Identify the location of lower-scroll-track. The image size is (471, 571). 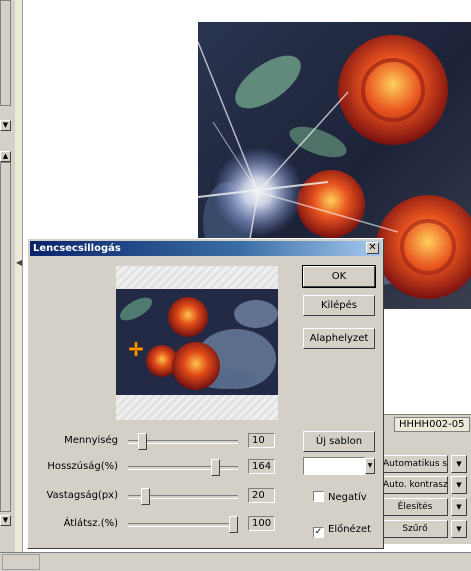
(5, 337).